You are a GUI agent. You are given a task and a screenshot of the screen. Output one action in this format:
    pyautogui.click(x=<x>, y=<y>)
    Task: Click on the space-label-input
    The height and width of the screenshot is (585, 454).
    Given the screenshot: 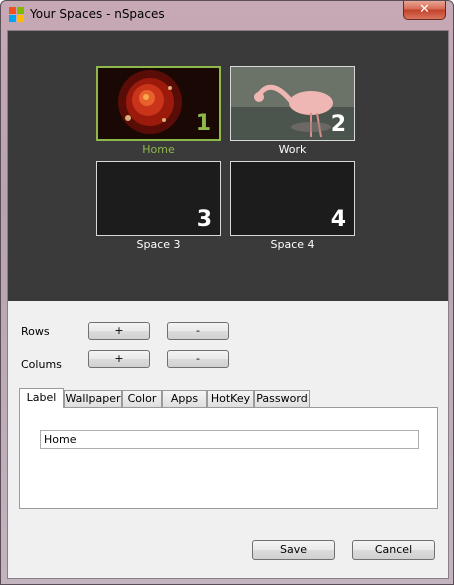 What is the action you would take?
    pyautogui.click(x=229, y=439)
    